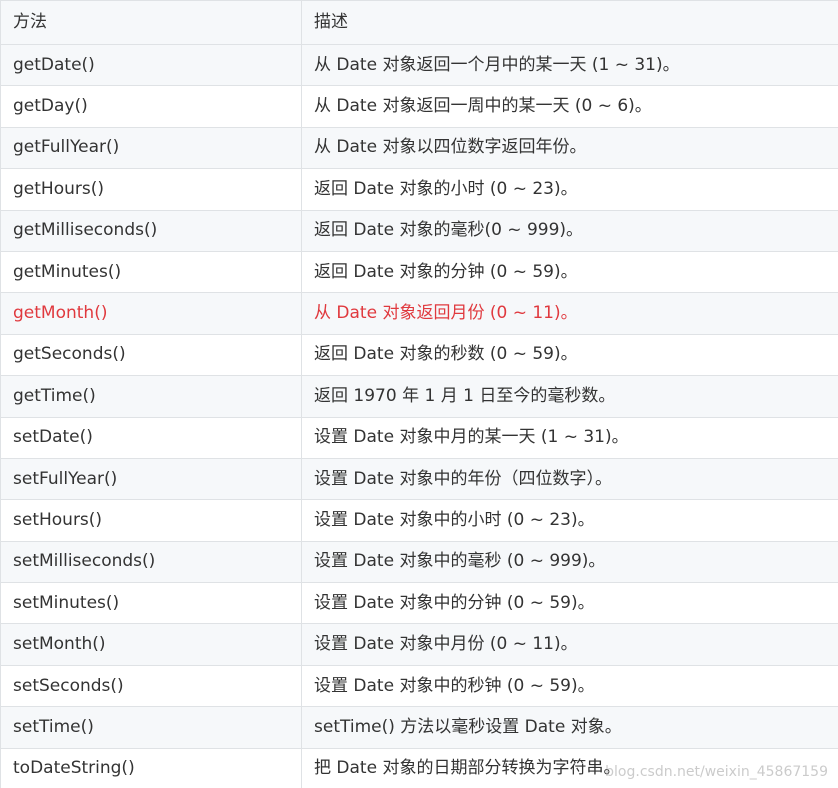  What do you see at coordinates (569, 437) in the screenshot?
I see `description-cell: 设置 Date 对象中月的某一天 (1 ~ 31)。` at bounding box center [569, 437].